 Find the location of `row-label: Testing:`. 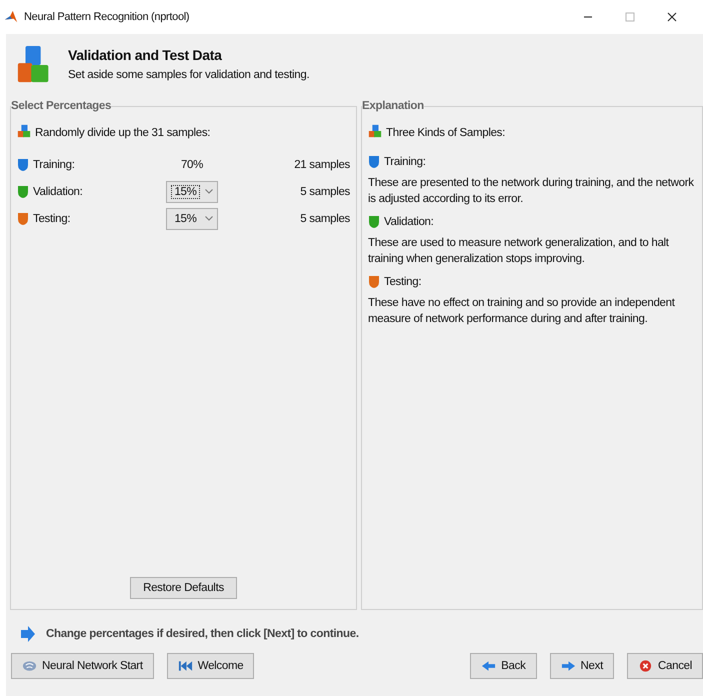

row-label: Testing: is located at coordinates (51, 218).